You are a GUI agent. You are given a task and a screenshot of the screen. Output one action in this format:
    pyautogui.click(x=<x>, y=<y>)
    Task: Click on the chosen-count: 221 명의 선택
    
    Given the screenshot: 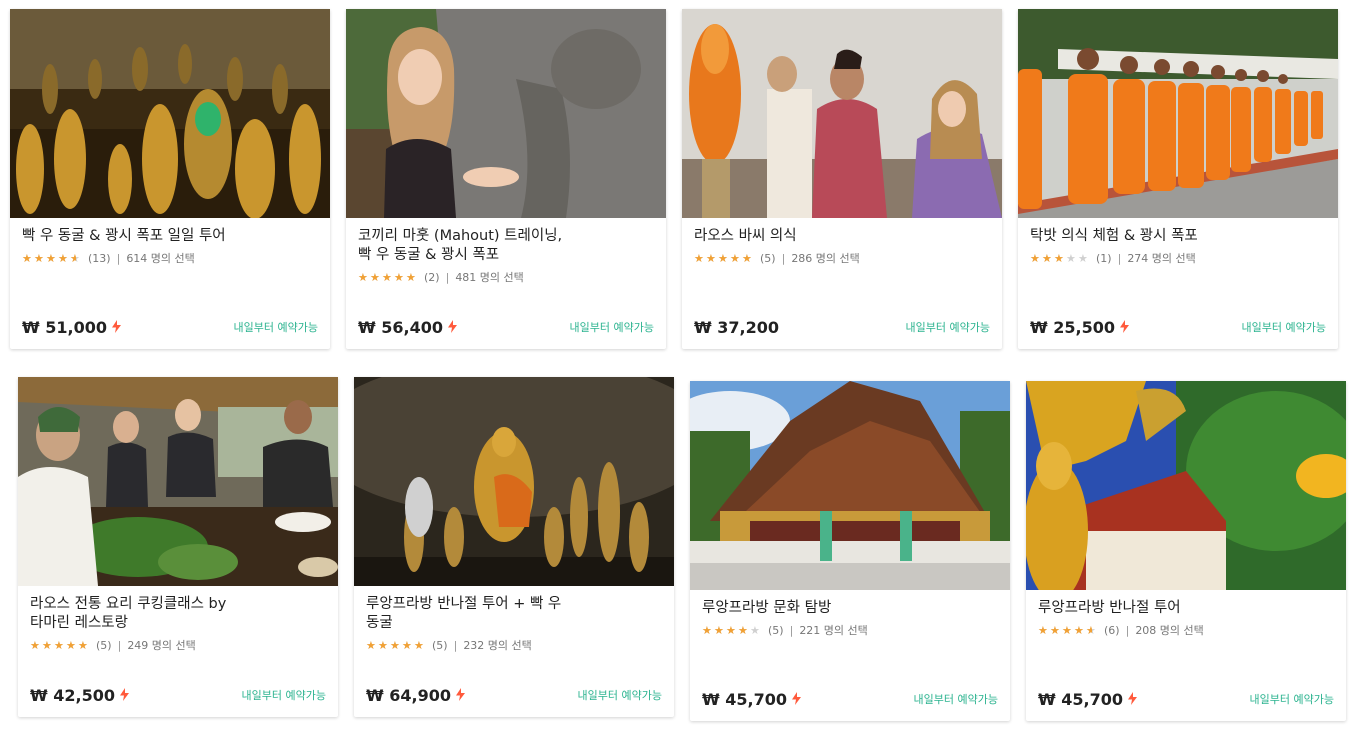 What is the action you would take?
    pyautogui.click(x=833, y=630)
    